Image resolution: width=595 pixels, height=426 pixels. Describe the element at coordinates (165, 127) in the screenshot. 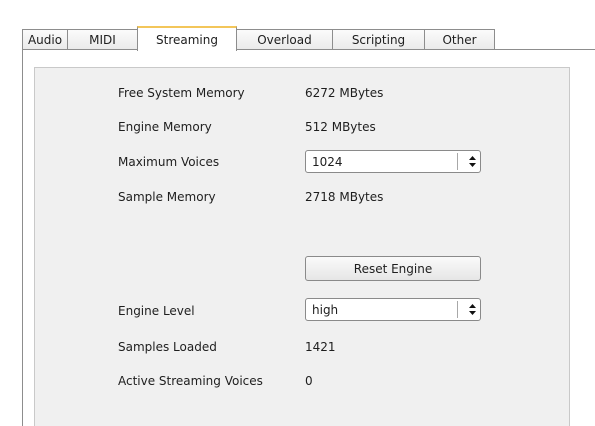

I see `engine-memory-label: Engine Memory` at that location.